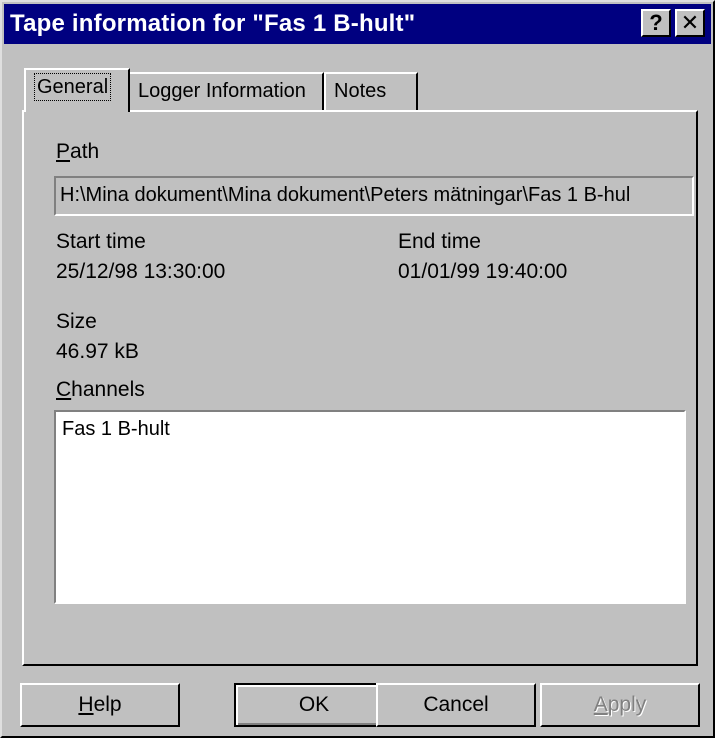 The image size is (715, 738). I want to click on ok-button: OK, so click(314, 705).